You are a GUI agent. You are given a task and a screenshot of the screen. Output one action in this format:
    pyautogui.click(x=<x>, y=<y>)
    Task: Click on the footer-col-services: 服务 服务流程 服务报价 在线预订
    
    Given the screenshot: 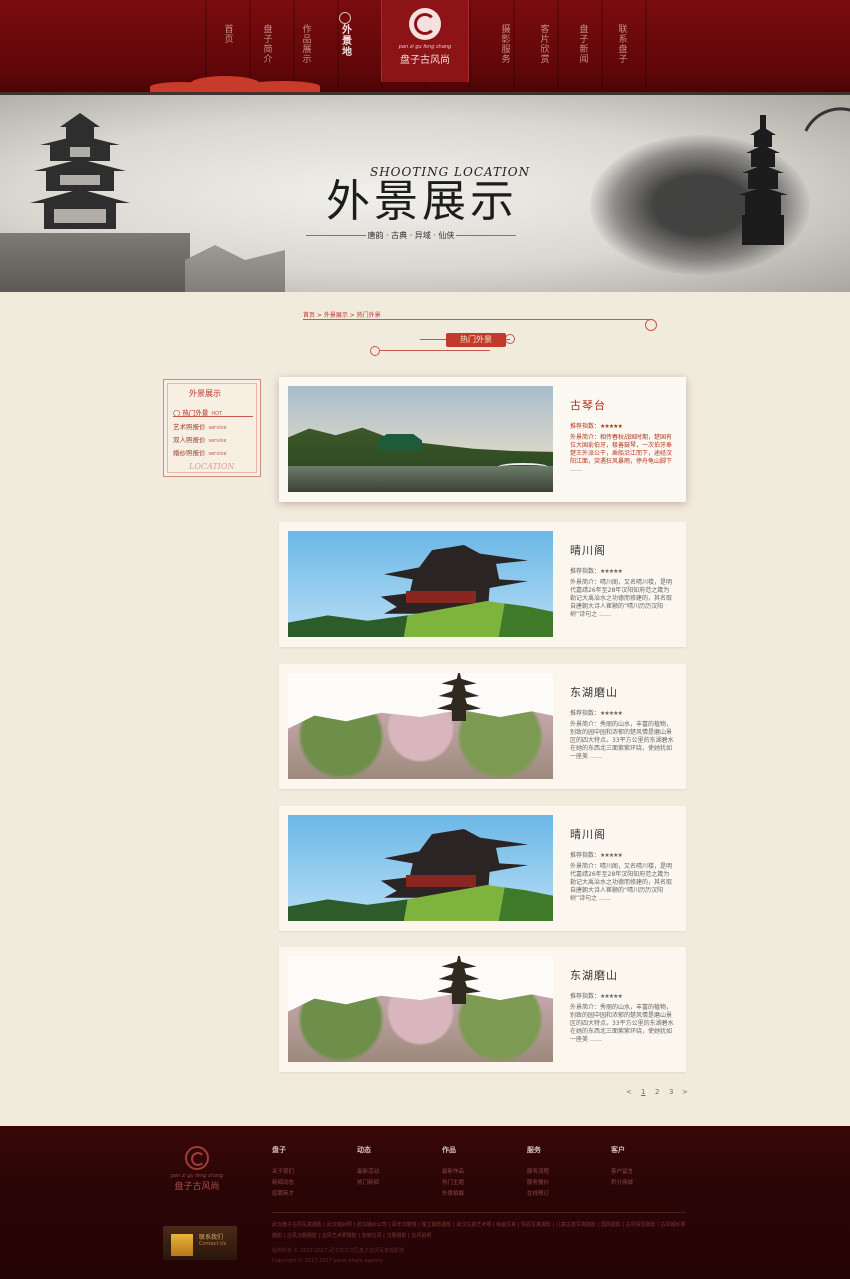 What is the action you would take?
    pyautogui.click(x=538, y=1172)
    